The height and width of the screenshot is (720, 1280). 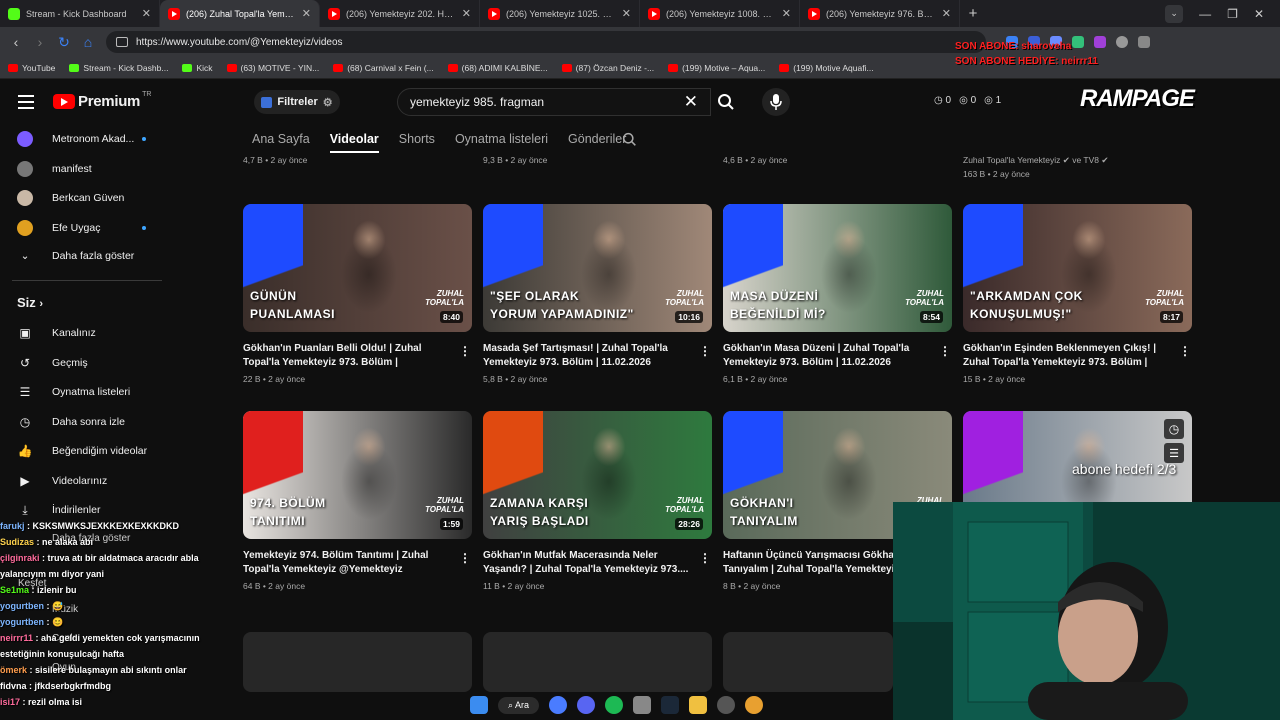 What do you see at coordinates (197, 68) in the screenshot?
I see `bookmark-item: Kick` at bounding box center [197, 68].